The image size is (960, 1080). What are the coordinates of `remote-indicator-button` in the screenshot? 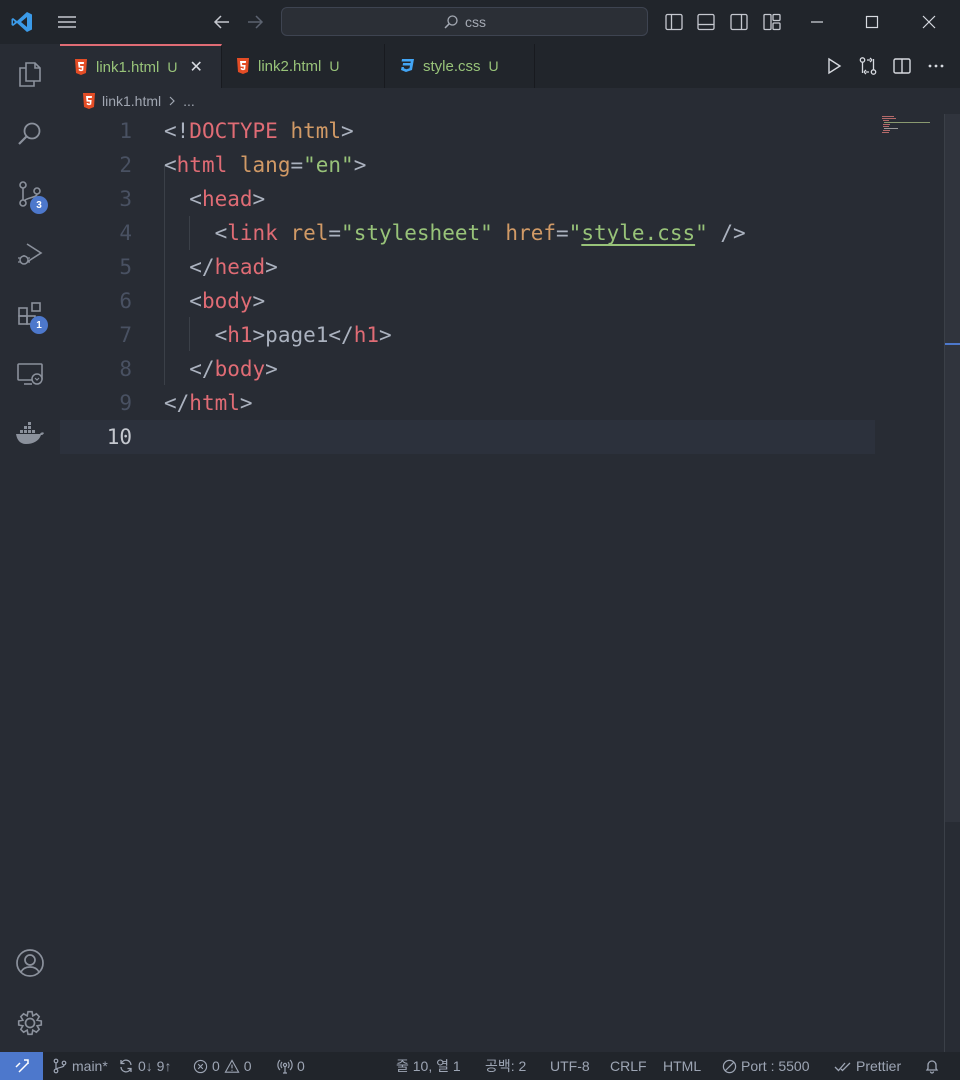 It's located at (21, 1066).